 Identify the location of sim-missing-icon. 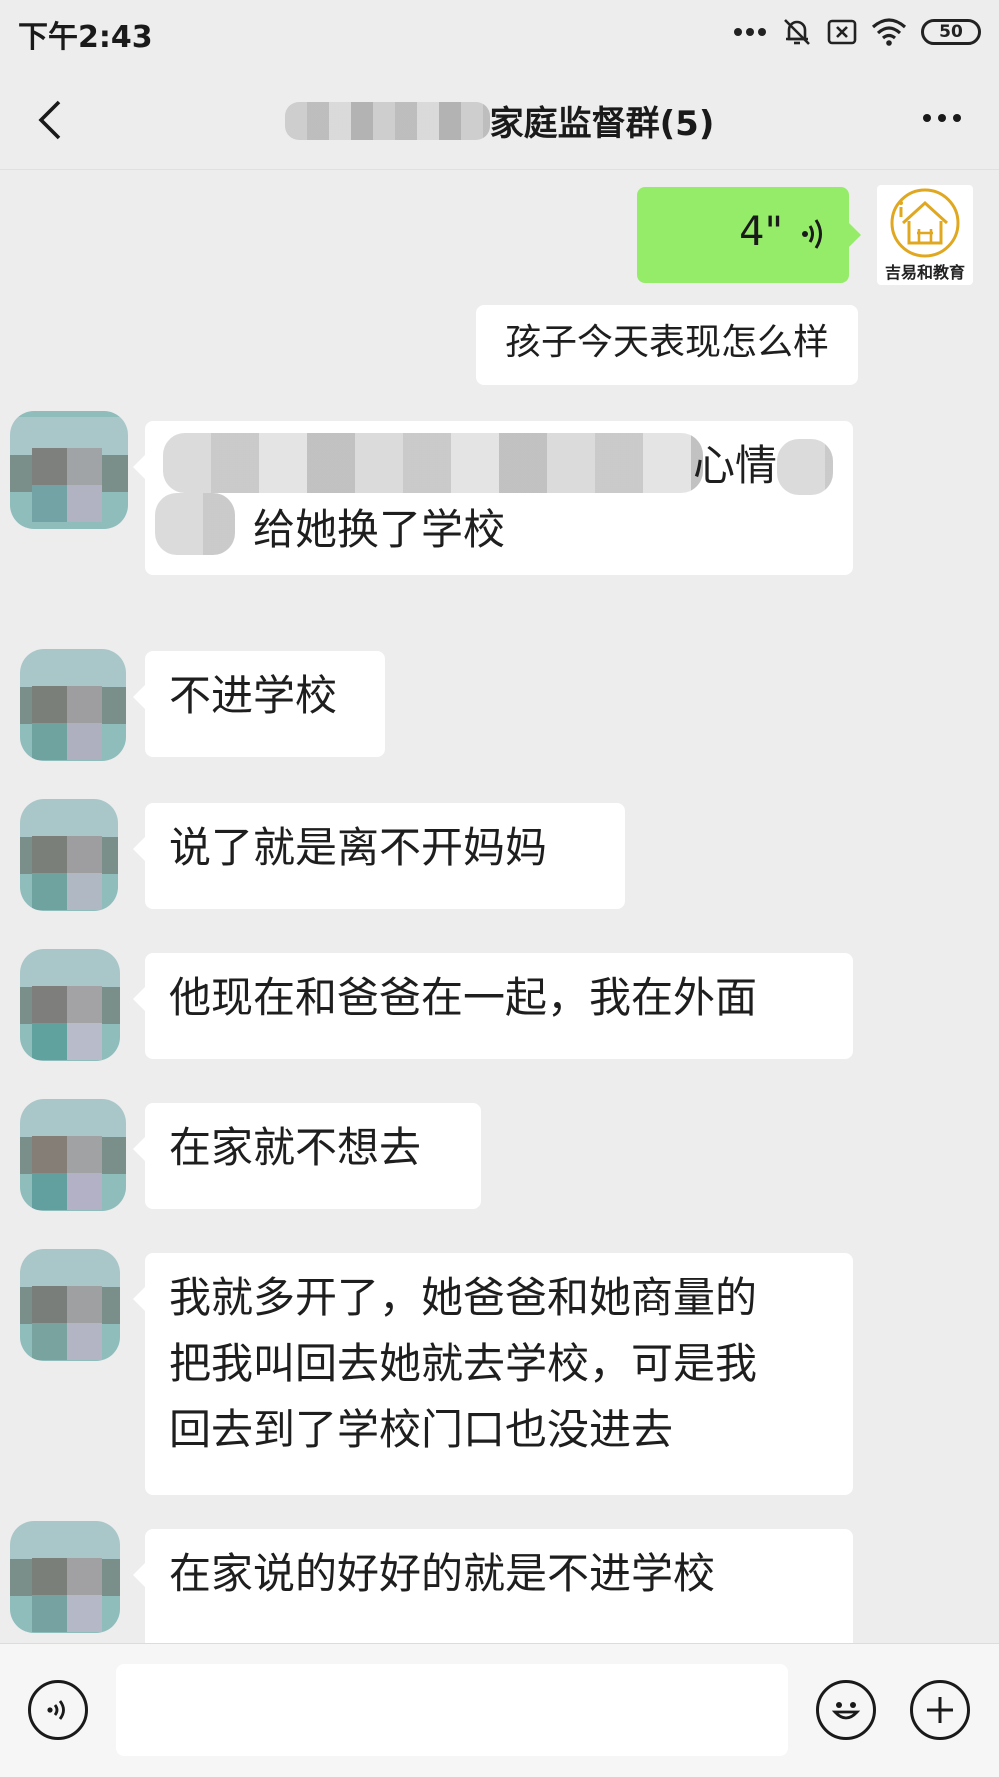
(842, 32).